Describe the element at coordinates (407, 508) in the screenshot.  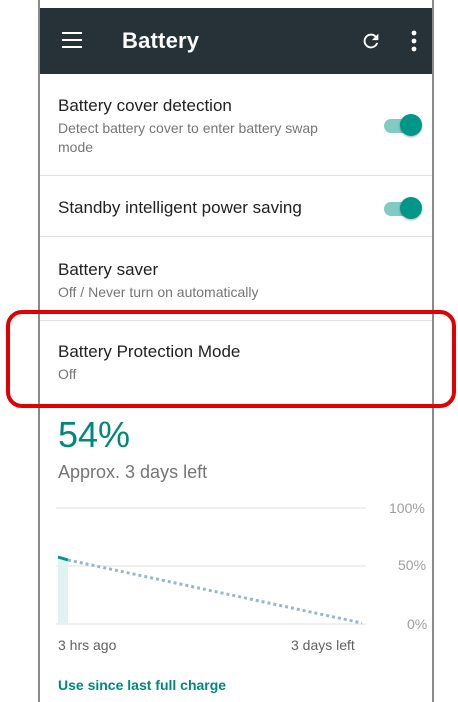
I see `graph-label-100: 100%` at that location.